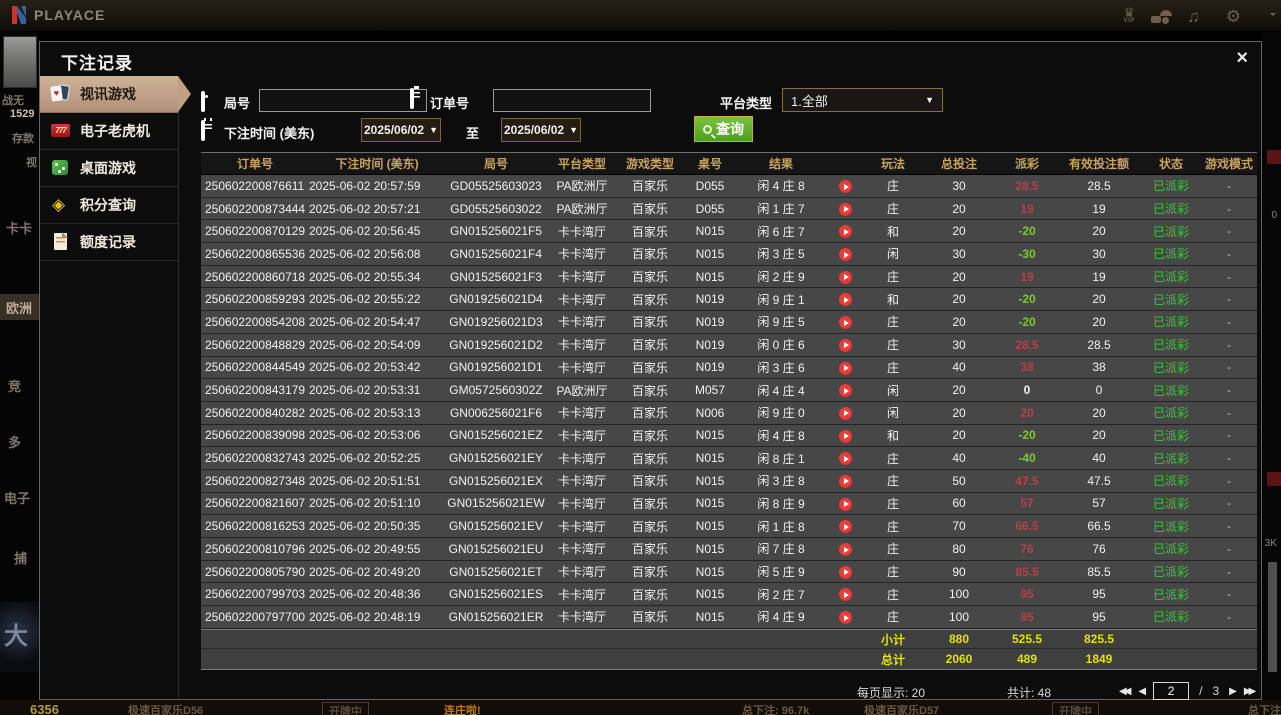 The height and width of the screenshot is (715, 1281). What do you see at coordinates (109, 205) in the screenshot?
I see `sidebar-item-points: ◈ 积分查询` at bounding box center [109, 205].